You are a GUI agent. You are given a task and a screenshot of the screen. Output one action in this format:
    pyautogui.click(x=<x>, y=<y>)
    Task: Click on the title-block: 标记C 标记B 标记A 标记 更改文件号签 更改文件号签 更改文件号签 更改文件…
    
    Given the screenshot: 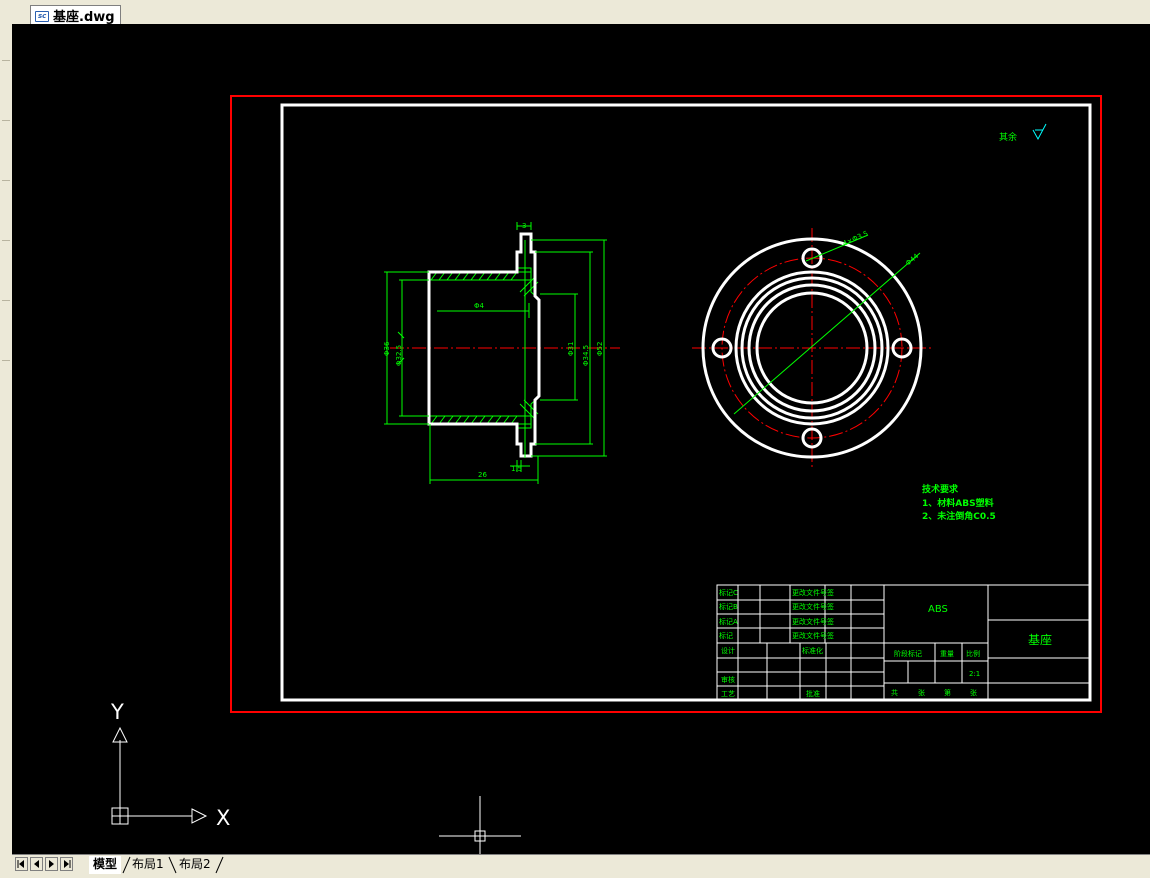 What is the action you would take?
    pyautogui.click(x=903, y=642)
    